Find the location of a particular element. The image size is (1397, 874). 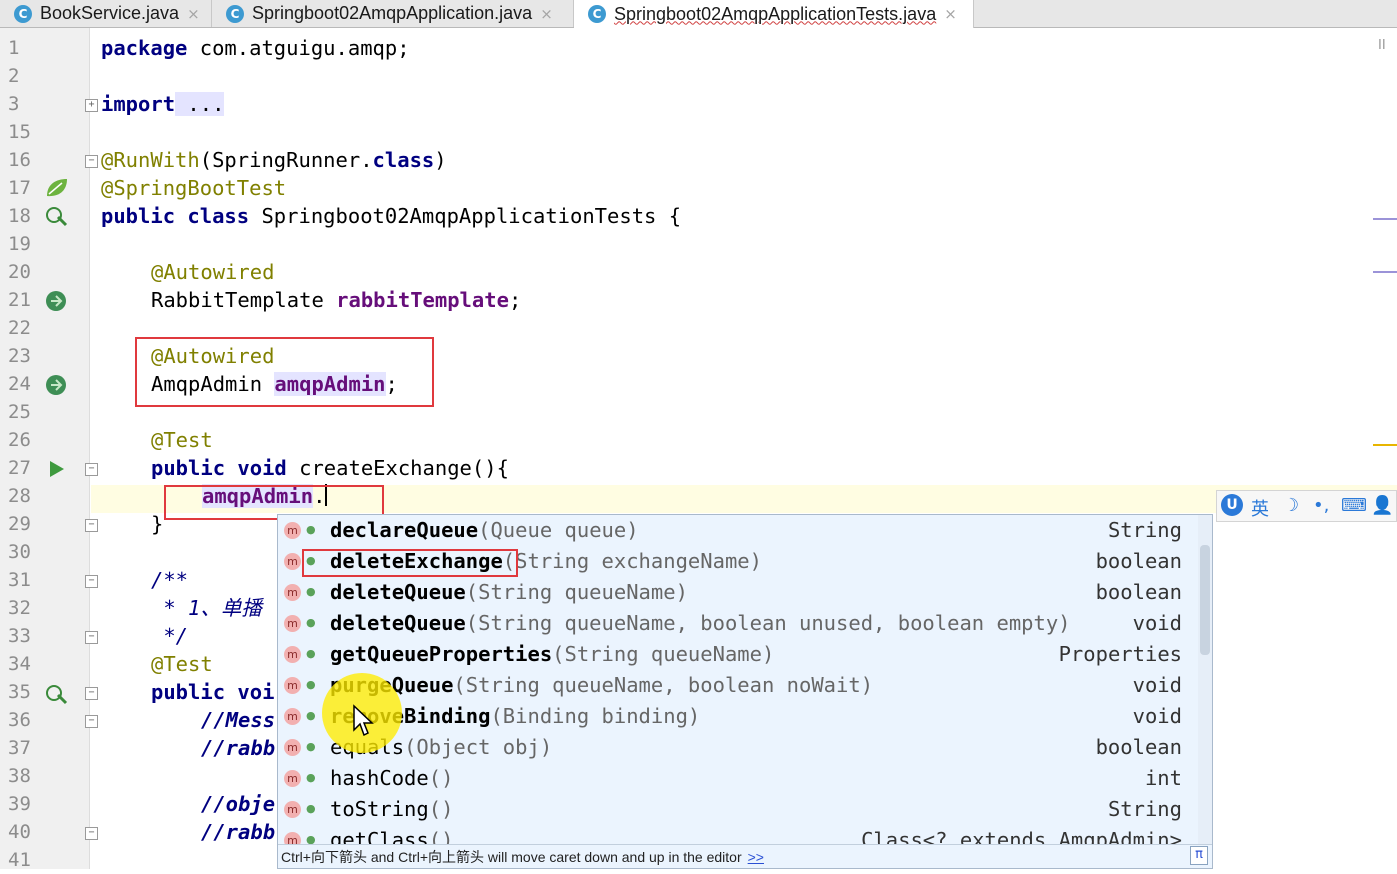

fold-expand-icon: + is located at coordinates (91, 105).